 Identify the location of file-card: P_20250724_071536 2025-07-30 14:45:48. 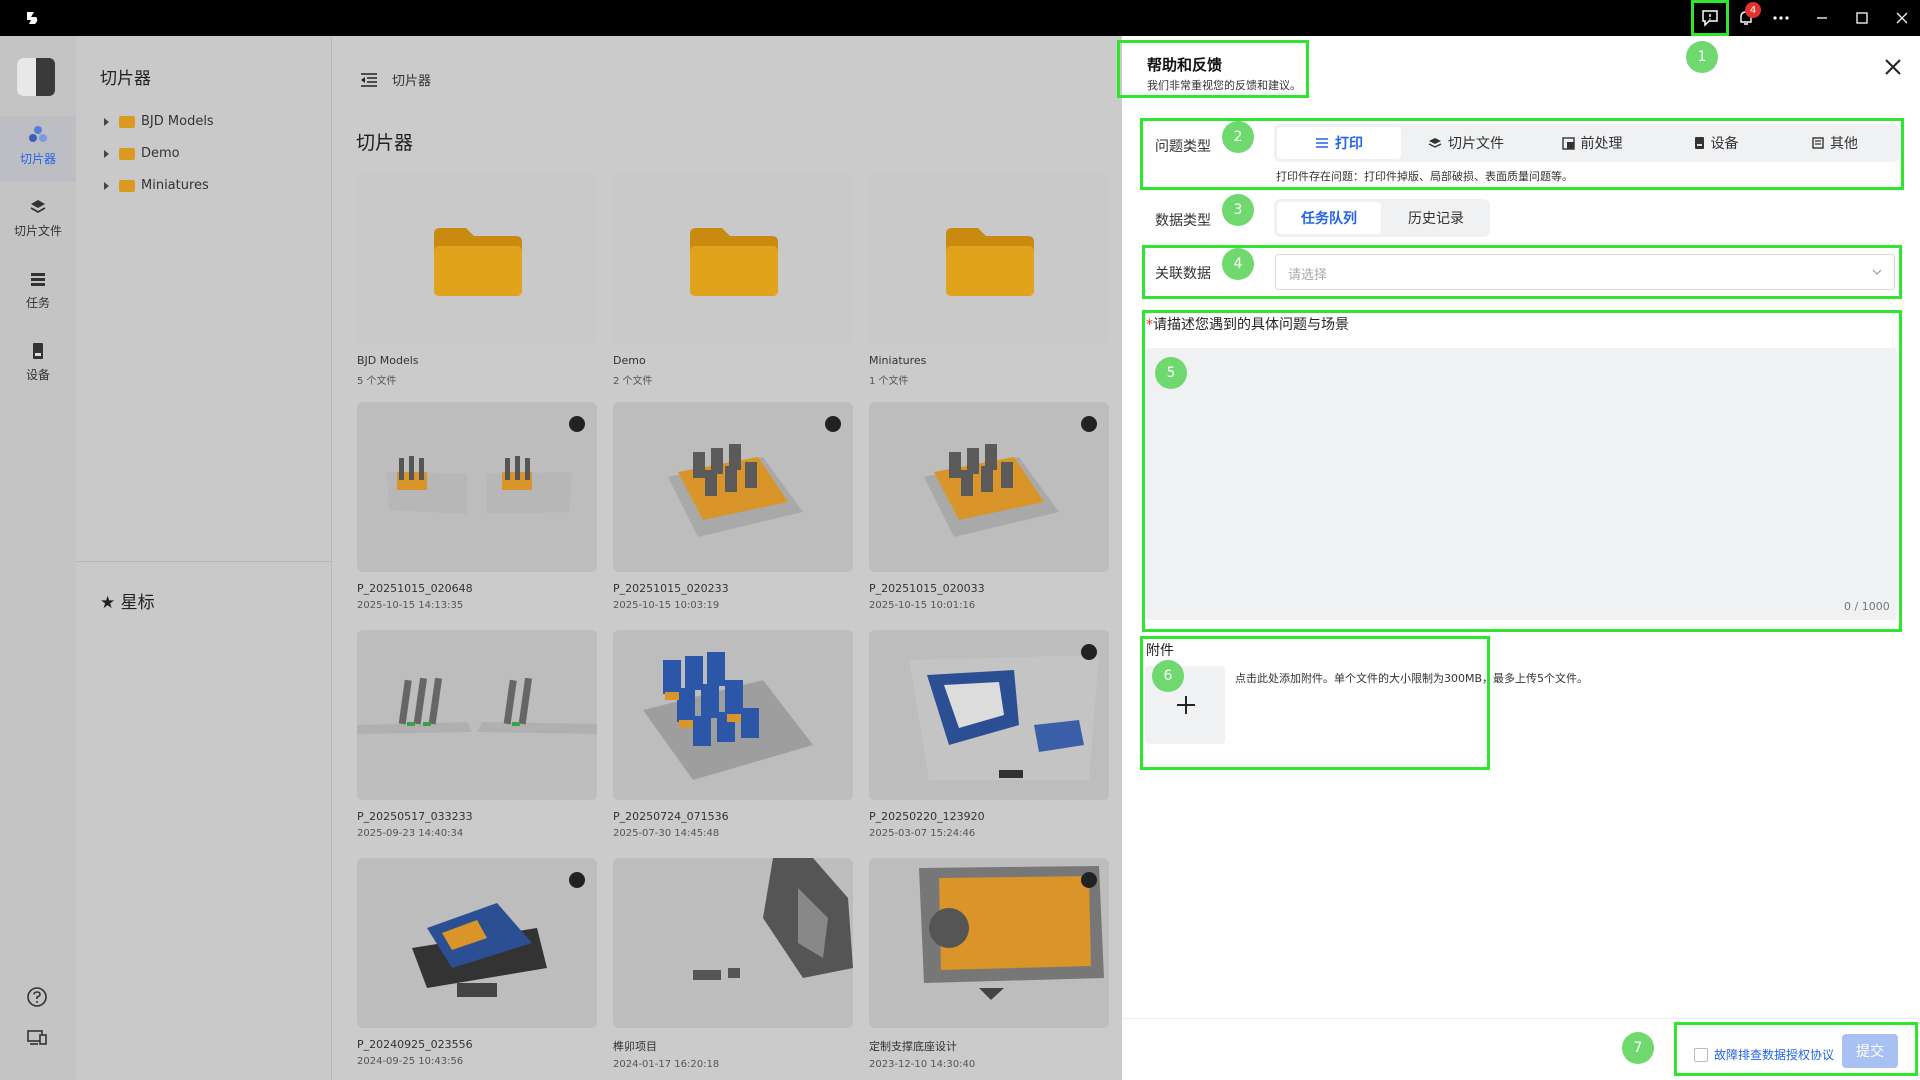
(733, 734).